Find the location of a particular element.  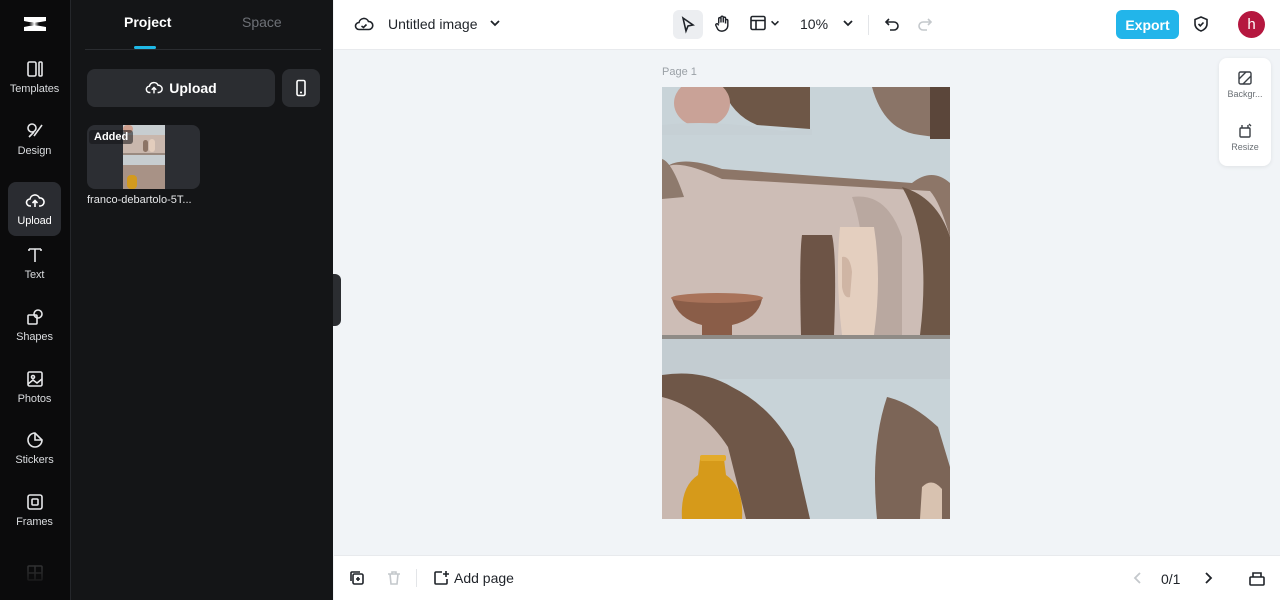

rail-item-label: Templates is located at coordinates (34, 89).